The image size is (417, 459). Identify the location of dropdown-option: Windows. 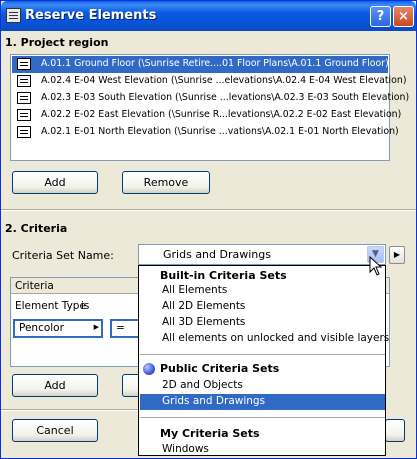
(262, 449).